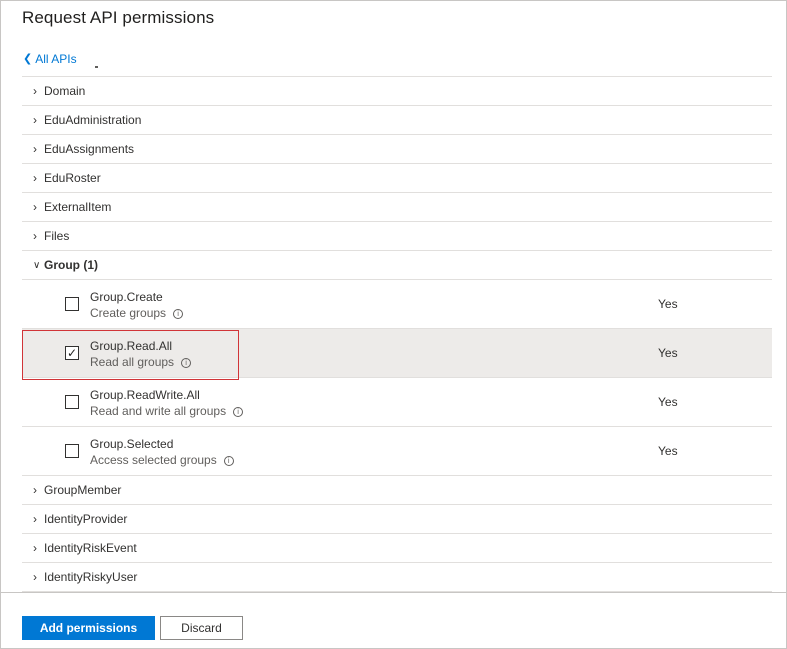  Describe the element at coordinates (132, 444) in the screenshot. I see `permission-name: Group.Selected` at that location.